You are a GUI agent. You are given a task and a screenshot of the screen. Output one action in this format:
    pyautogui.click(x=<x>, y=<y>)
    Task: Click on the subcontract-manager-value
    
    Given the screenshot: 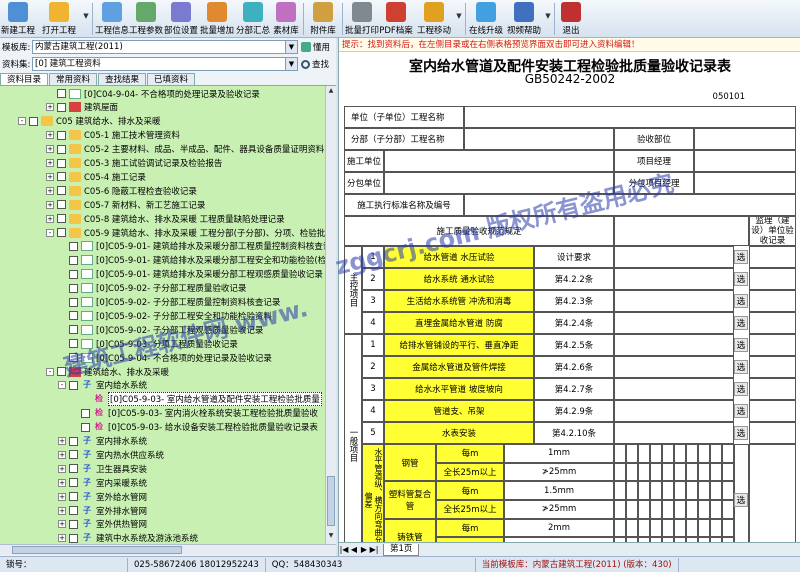 What is the action you would take?
    pyautogui.click(x=745, y=183)
    